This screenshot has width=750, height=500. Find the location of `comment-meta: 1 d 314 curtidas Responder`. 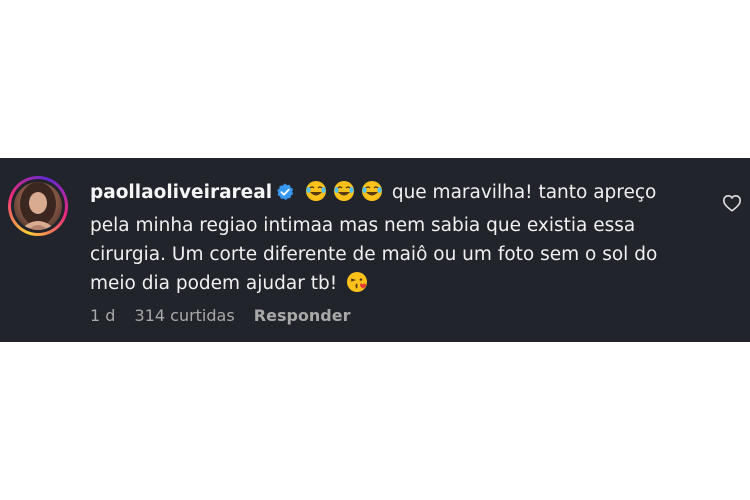

comment-meta: 1 d 314 curtidas Responder is located at coordinates (227, 315).